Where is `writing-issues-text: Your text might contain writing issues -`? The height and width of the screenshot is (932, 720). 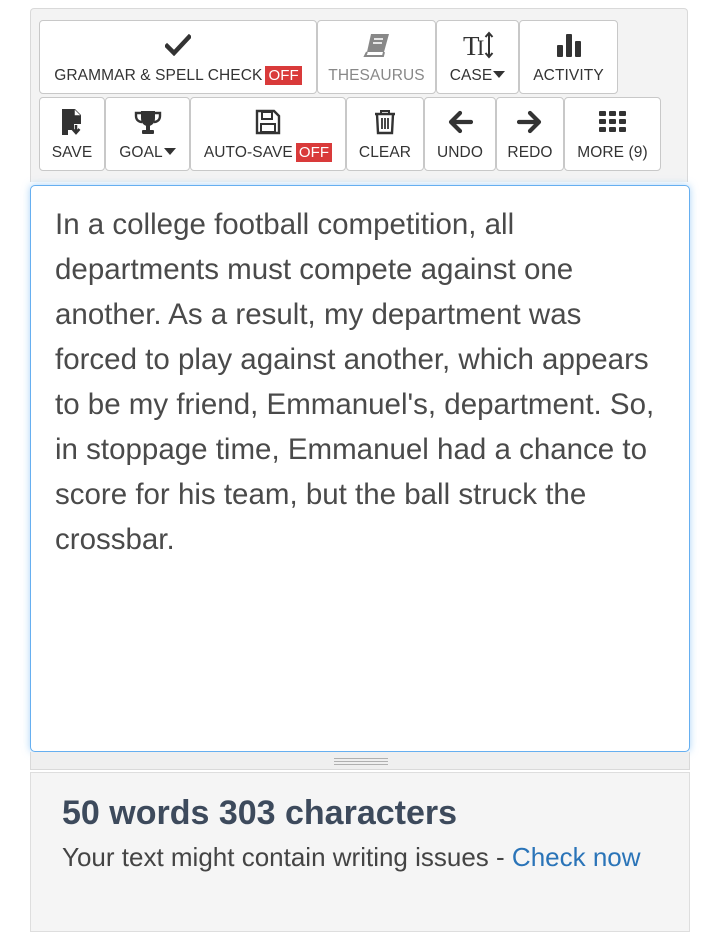
writing-issues-text: Your text might contain writing issues - is located at coordinates (287, 857).